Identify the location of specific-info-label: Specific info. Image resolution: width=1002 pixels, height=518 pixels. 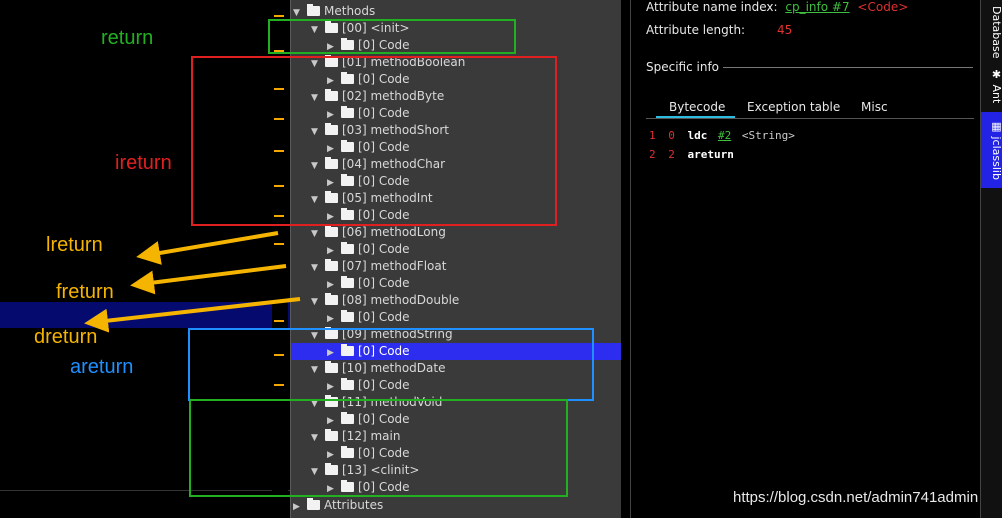
(683, 67).